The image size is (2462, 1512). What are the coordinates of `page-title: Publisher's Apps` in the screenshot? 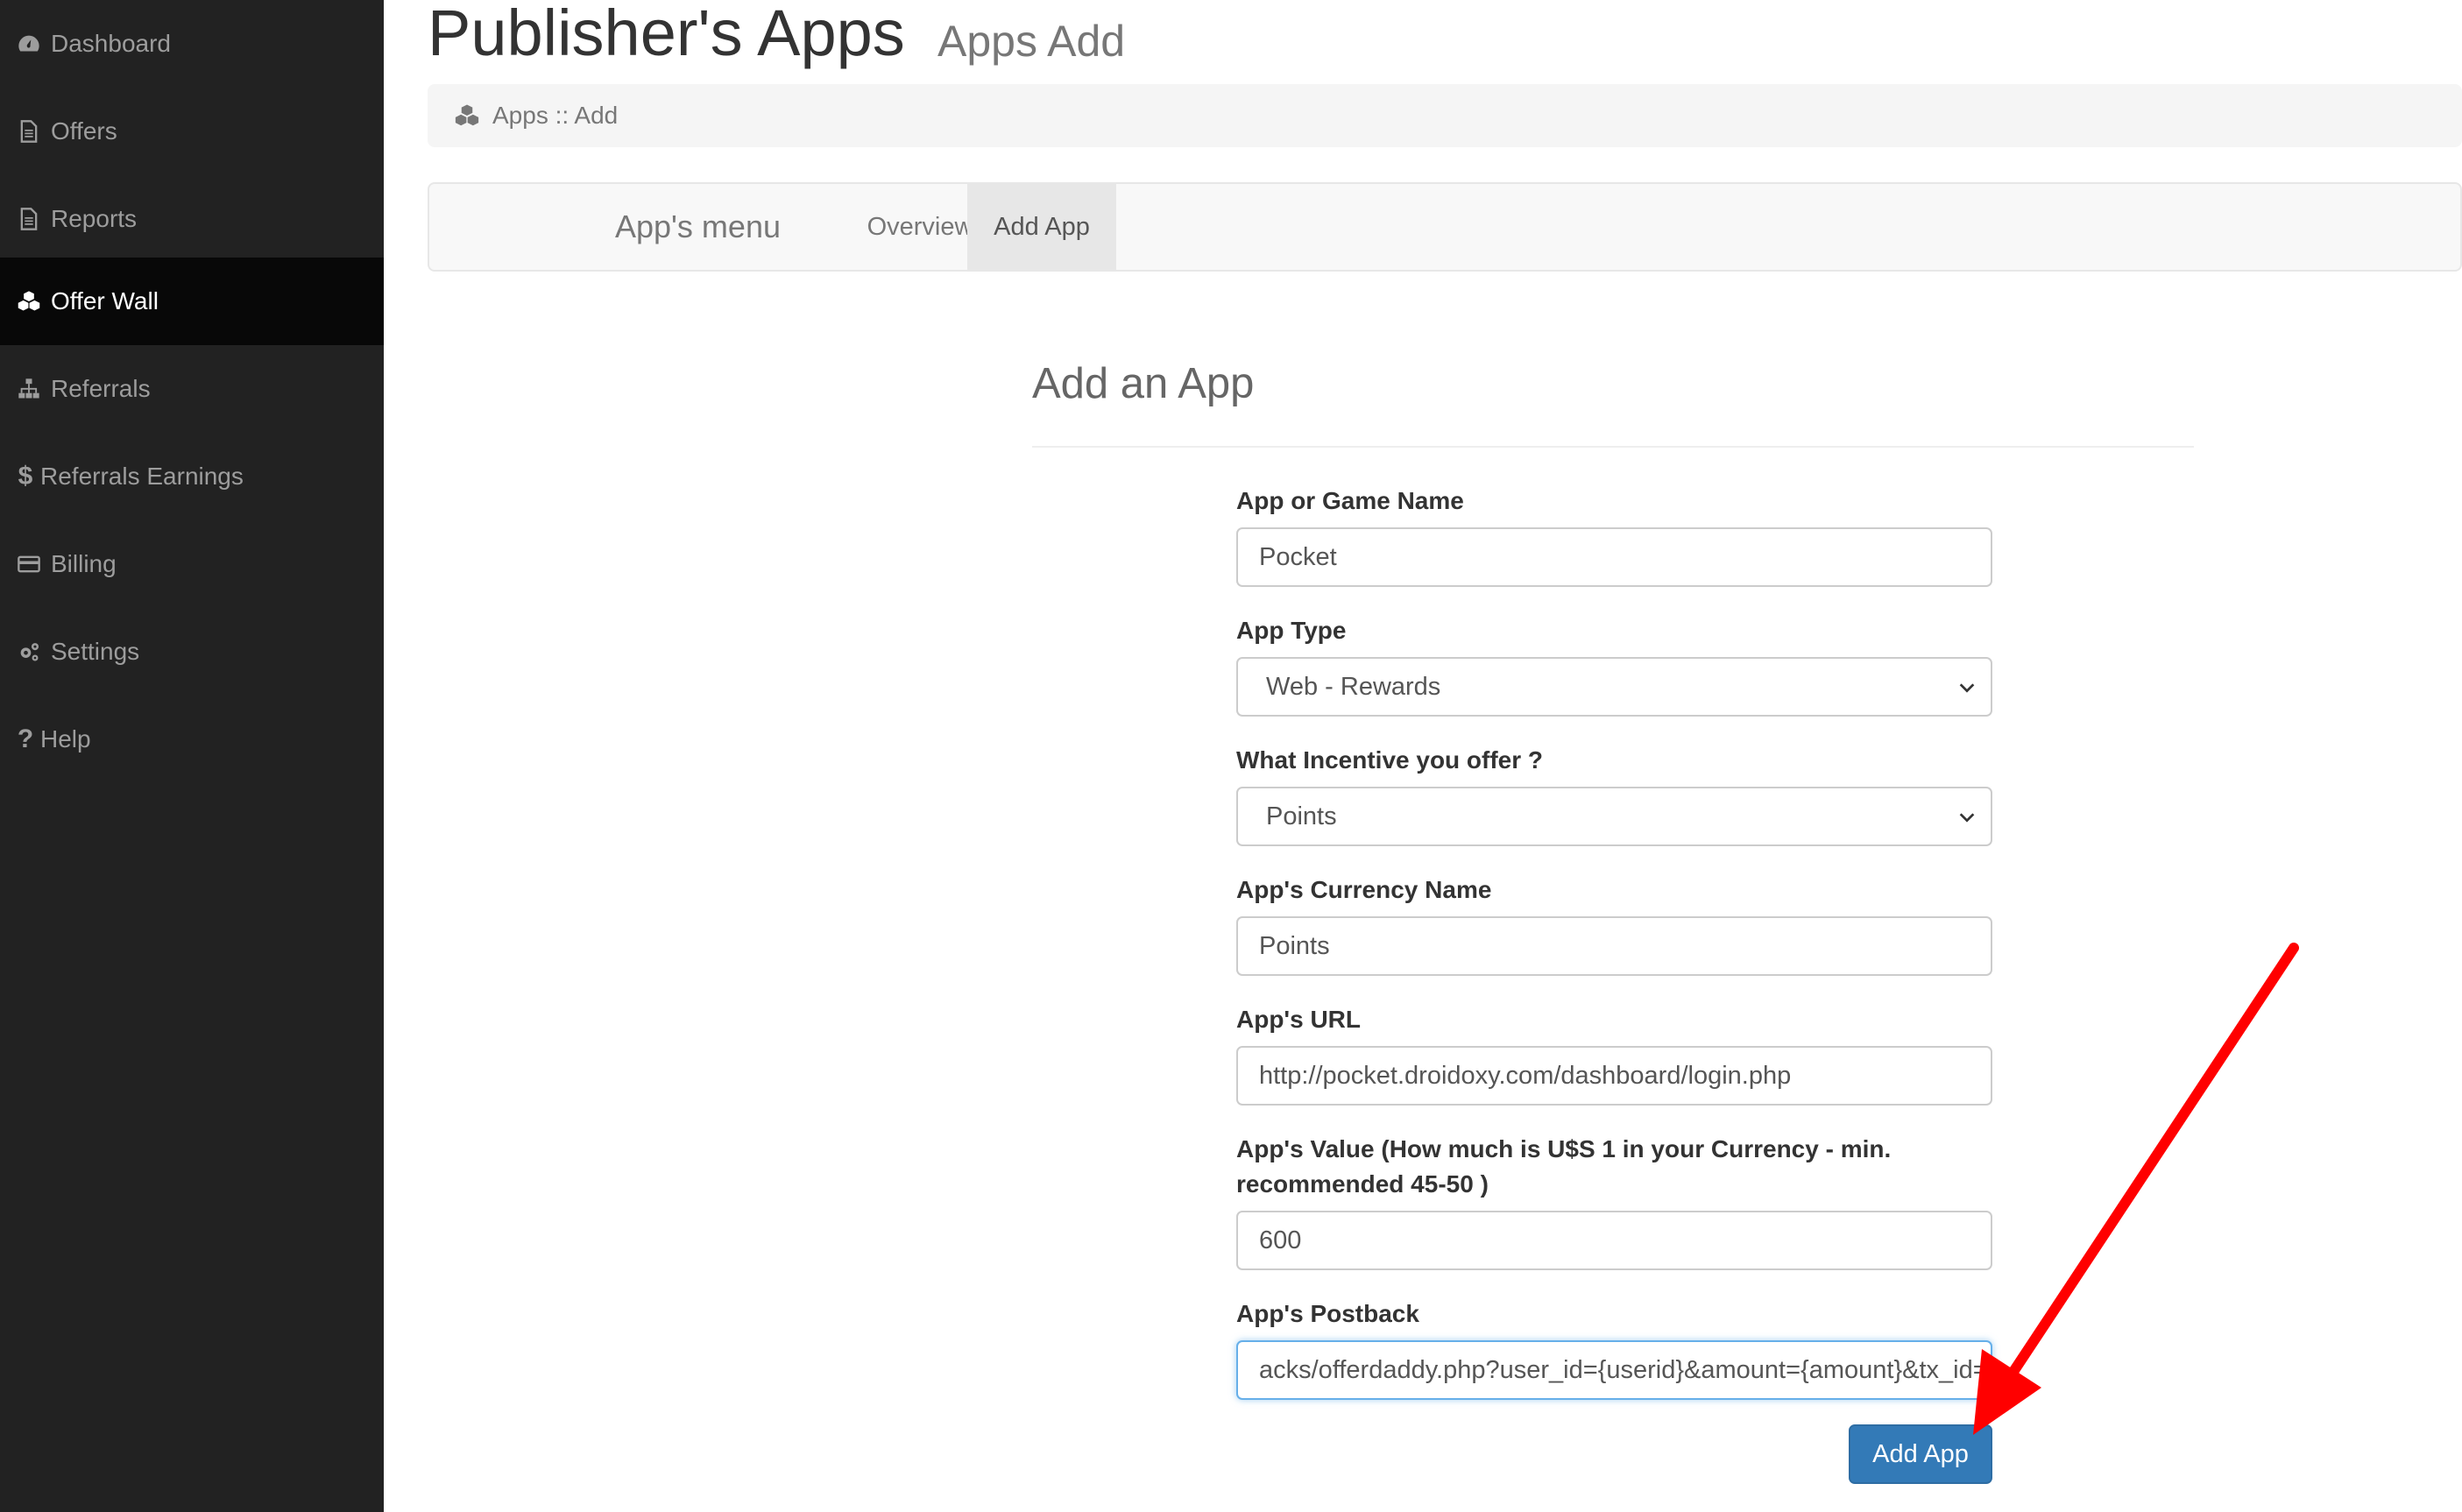 It's located at (666, 35).